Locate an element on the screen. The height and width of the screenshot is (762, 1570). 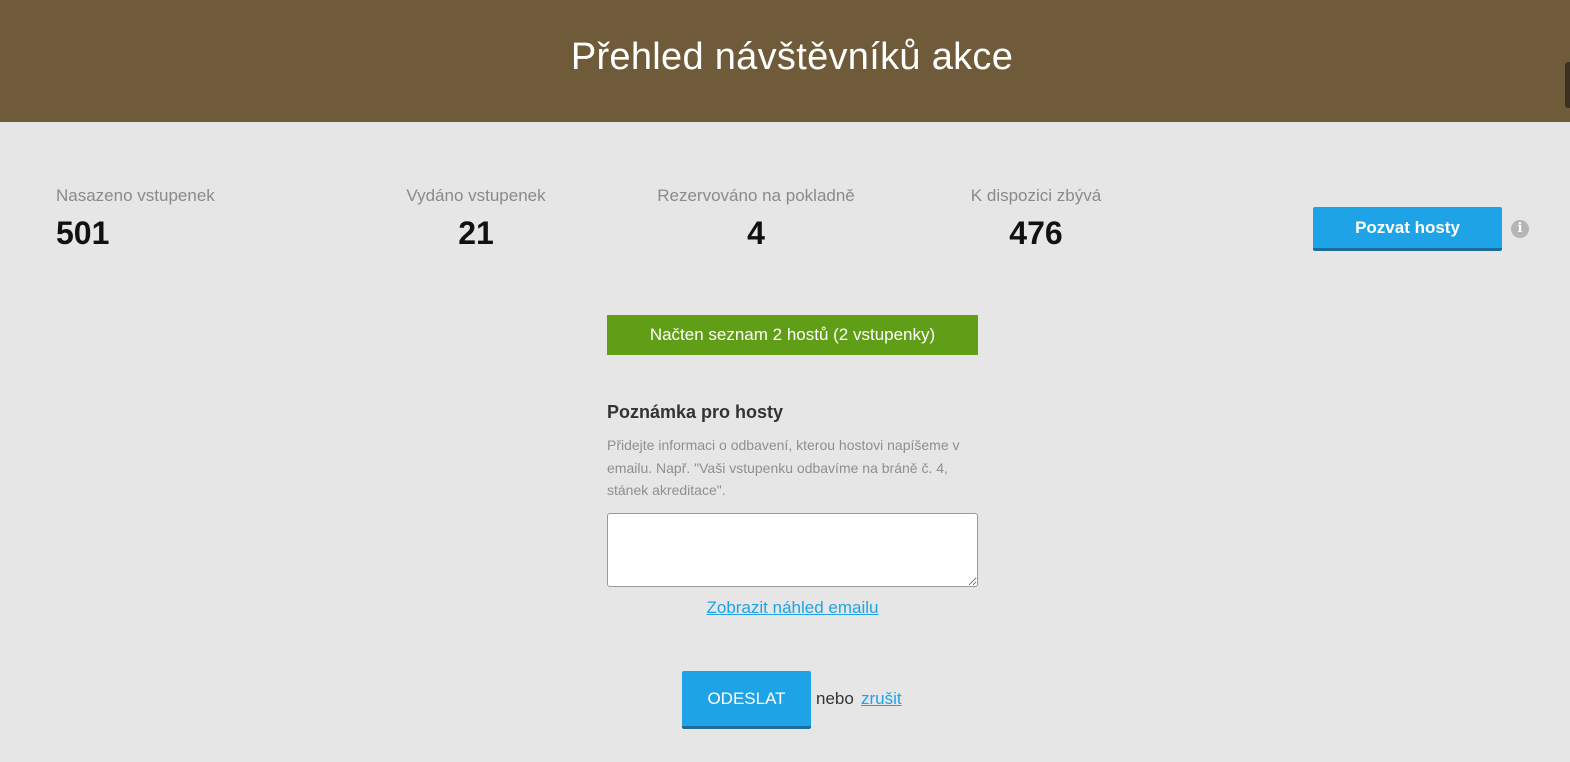
or-text: nebo is located at coordinates (835, 698).